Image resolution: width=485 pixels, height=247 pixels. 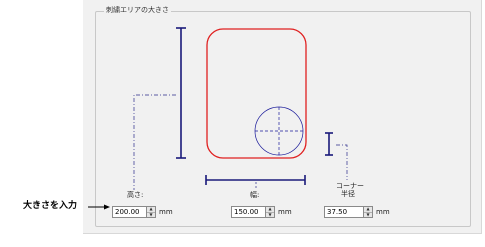 I want to click on width-decrement-button: ▼, so click(x=270, y=214).